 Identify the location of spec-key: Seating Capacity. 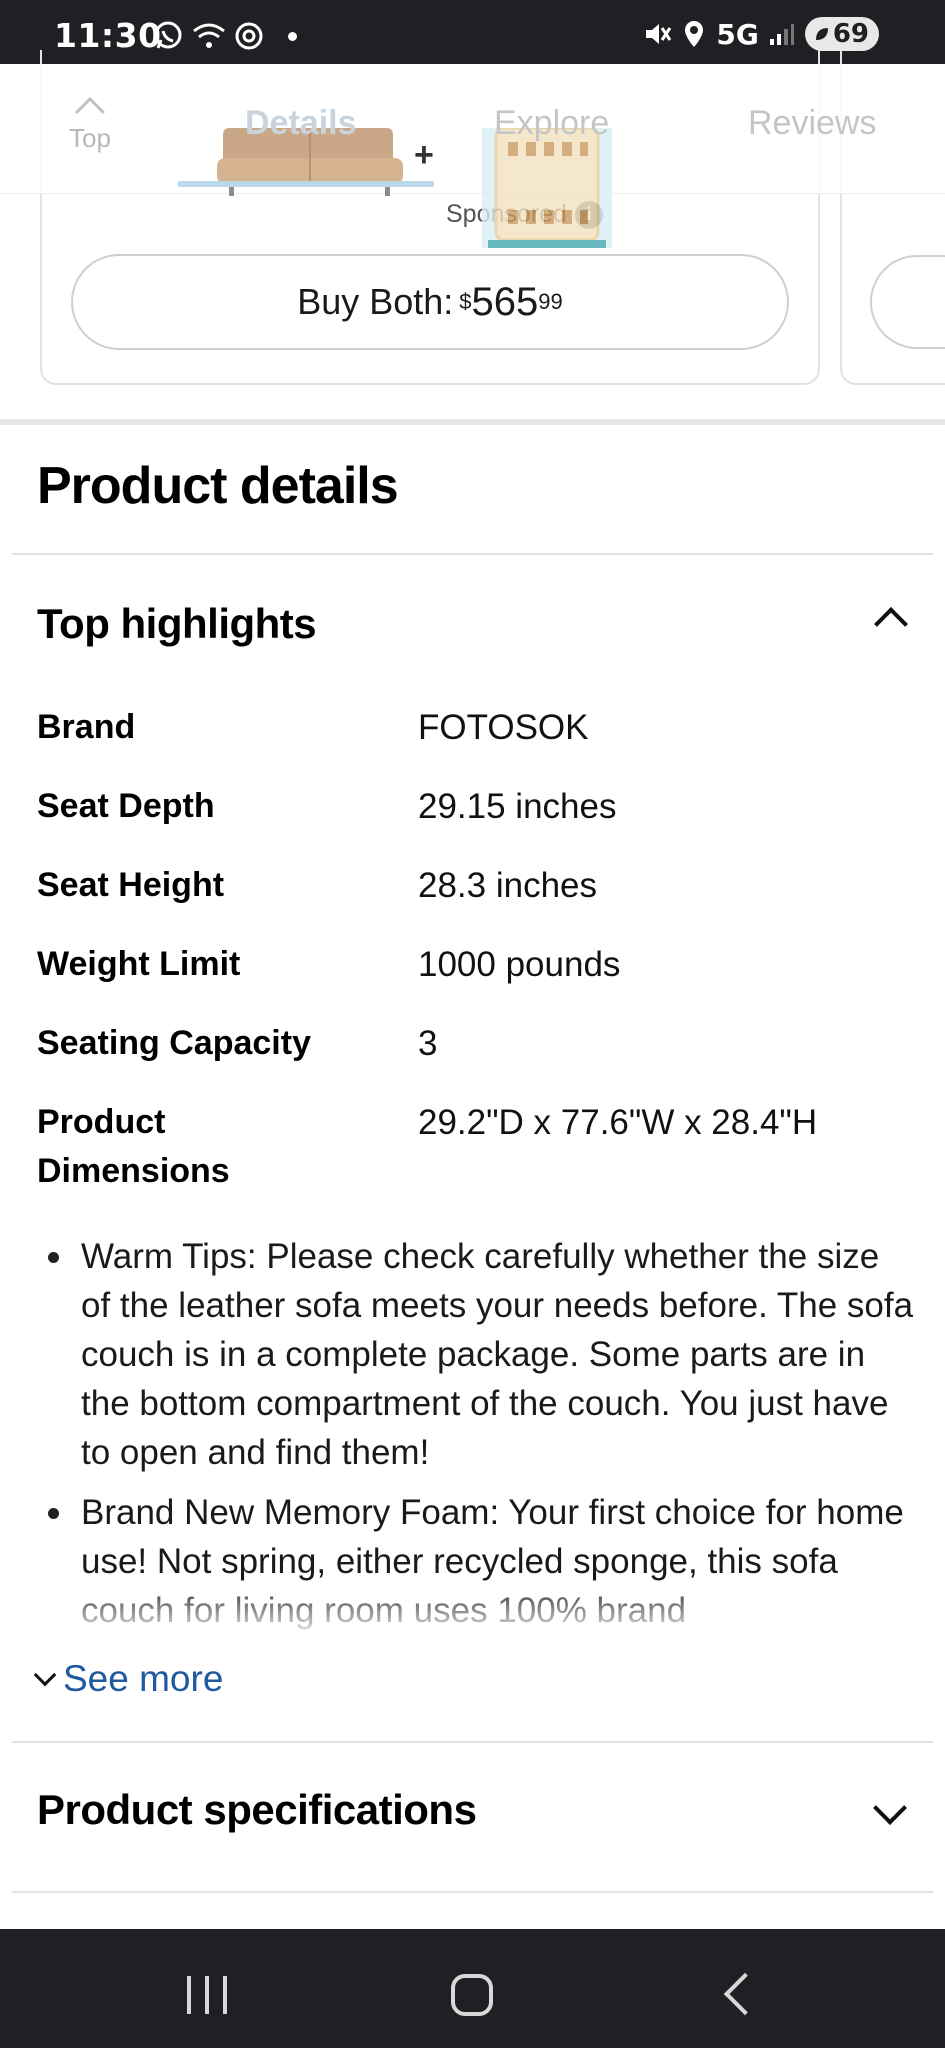
(174, 1043).